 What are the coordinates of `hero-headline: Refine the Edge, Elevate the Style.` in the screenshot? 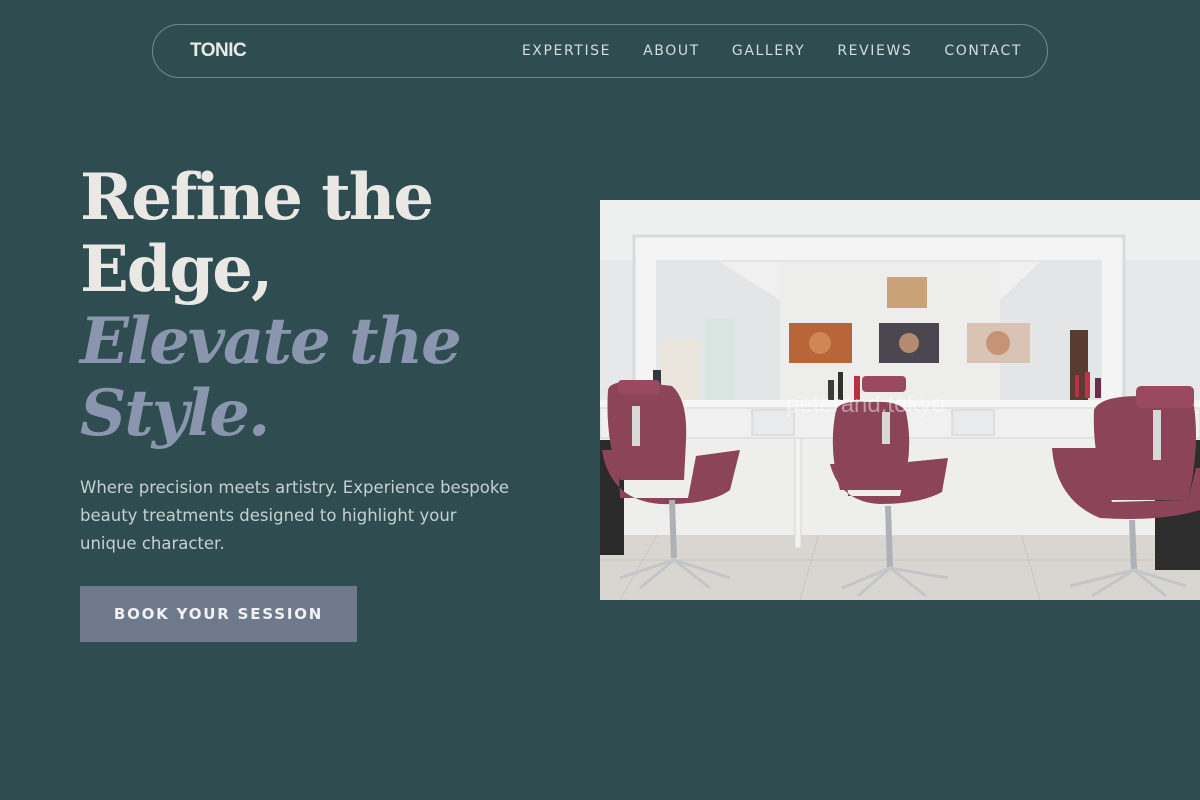 It's located at (310, 306).